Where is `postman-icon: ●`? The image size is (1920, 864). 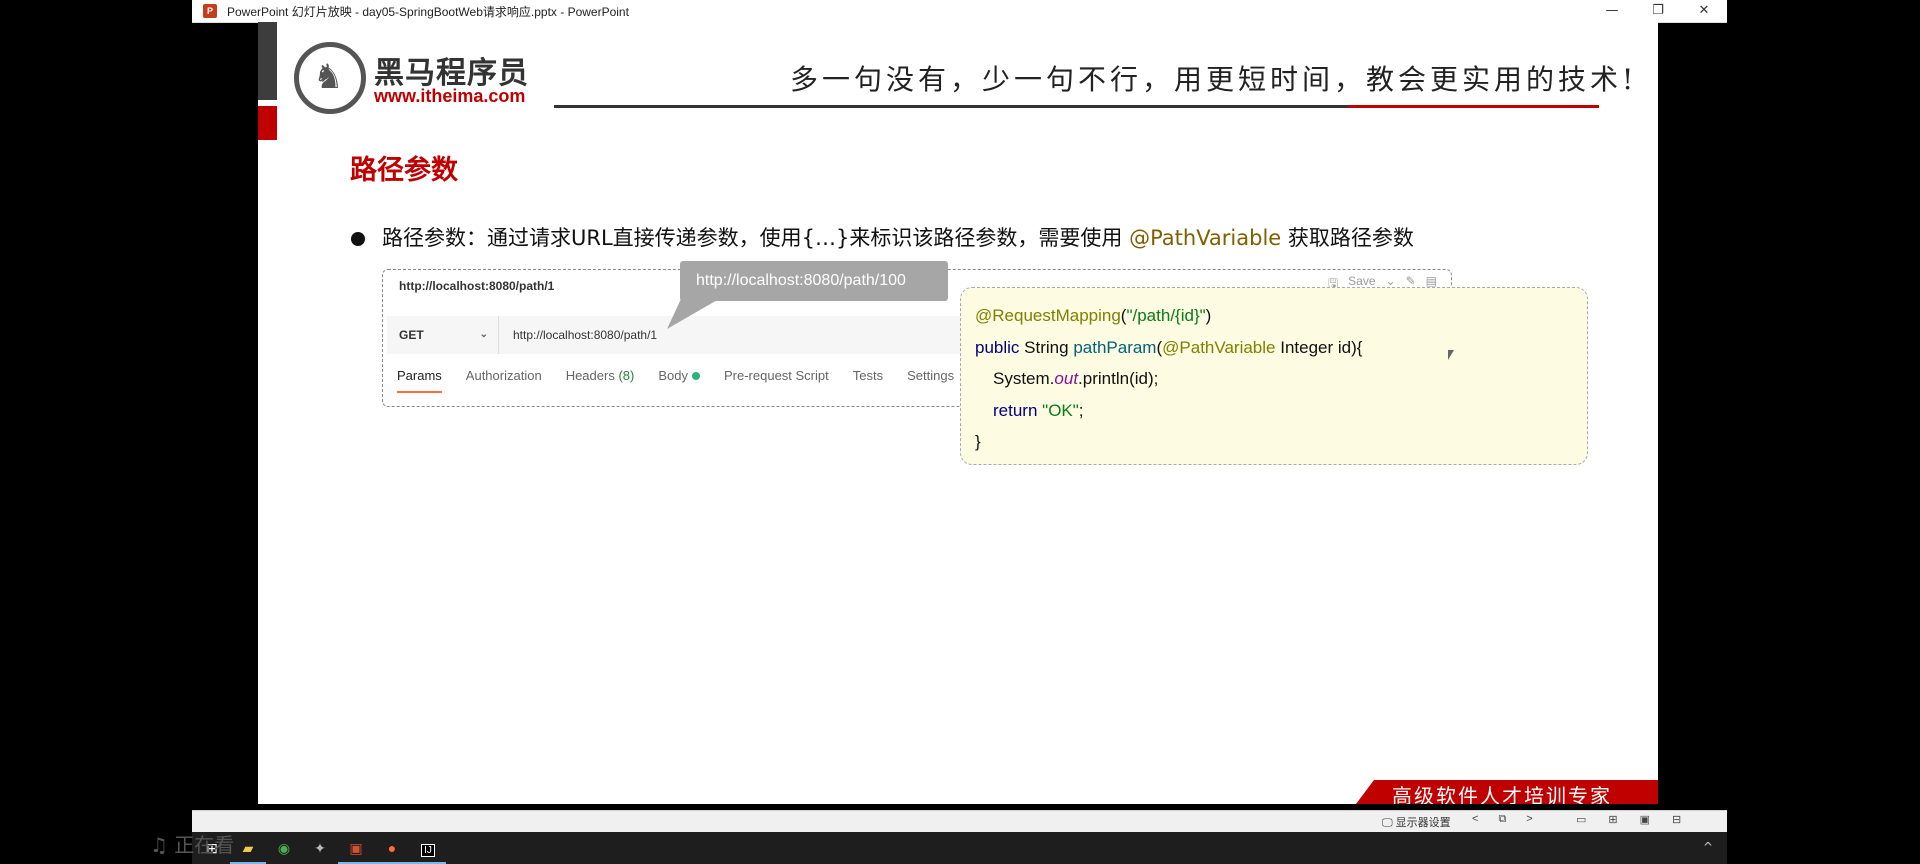 postman-icon: ● is located at coordinates (392, 850).